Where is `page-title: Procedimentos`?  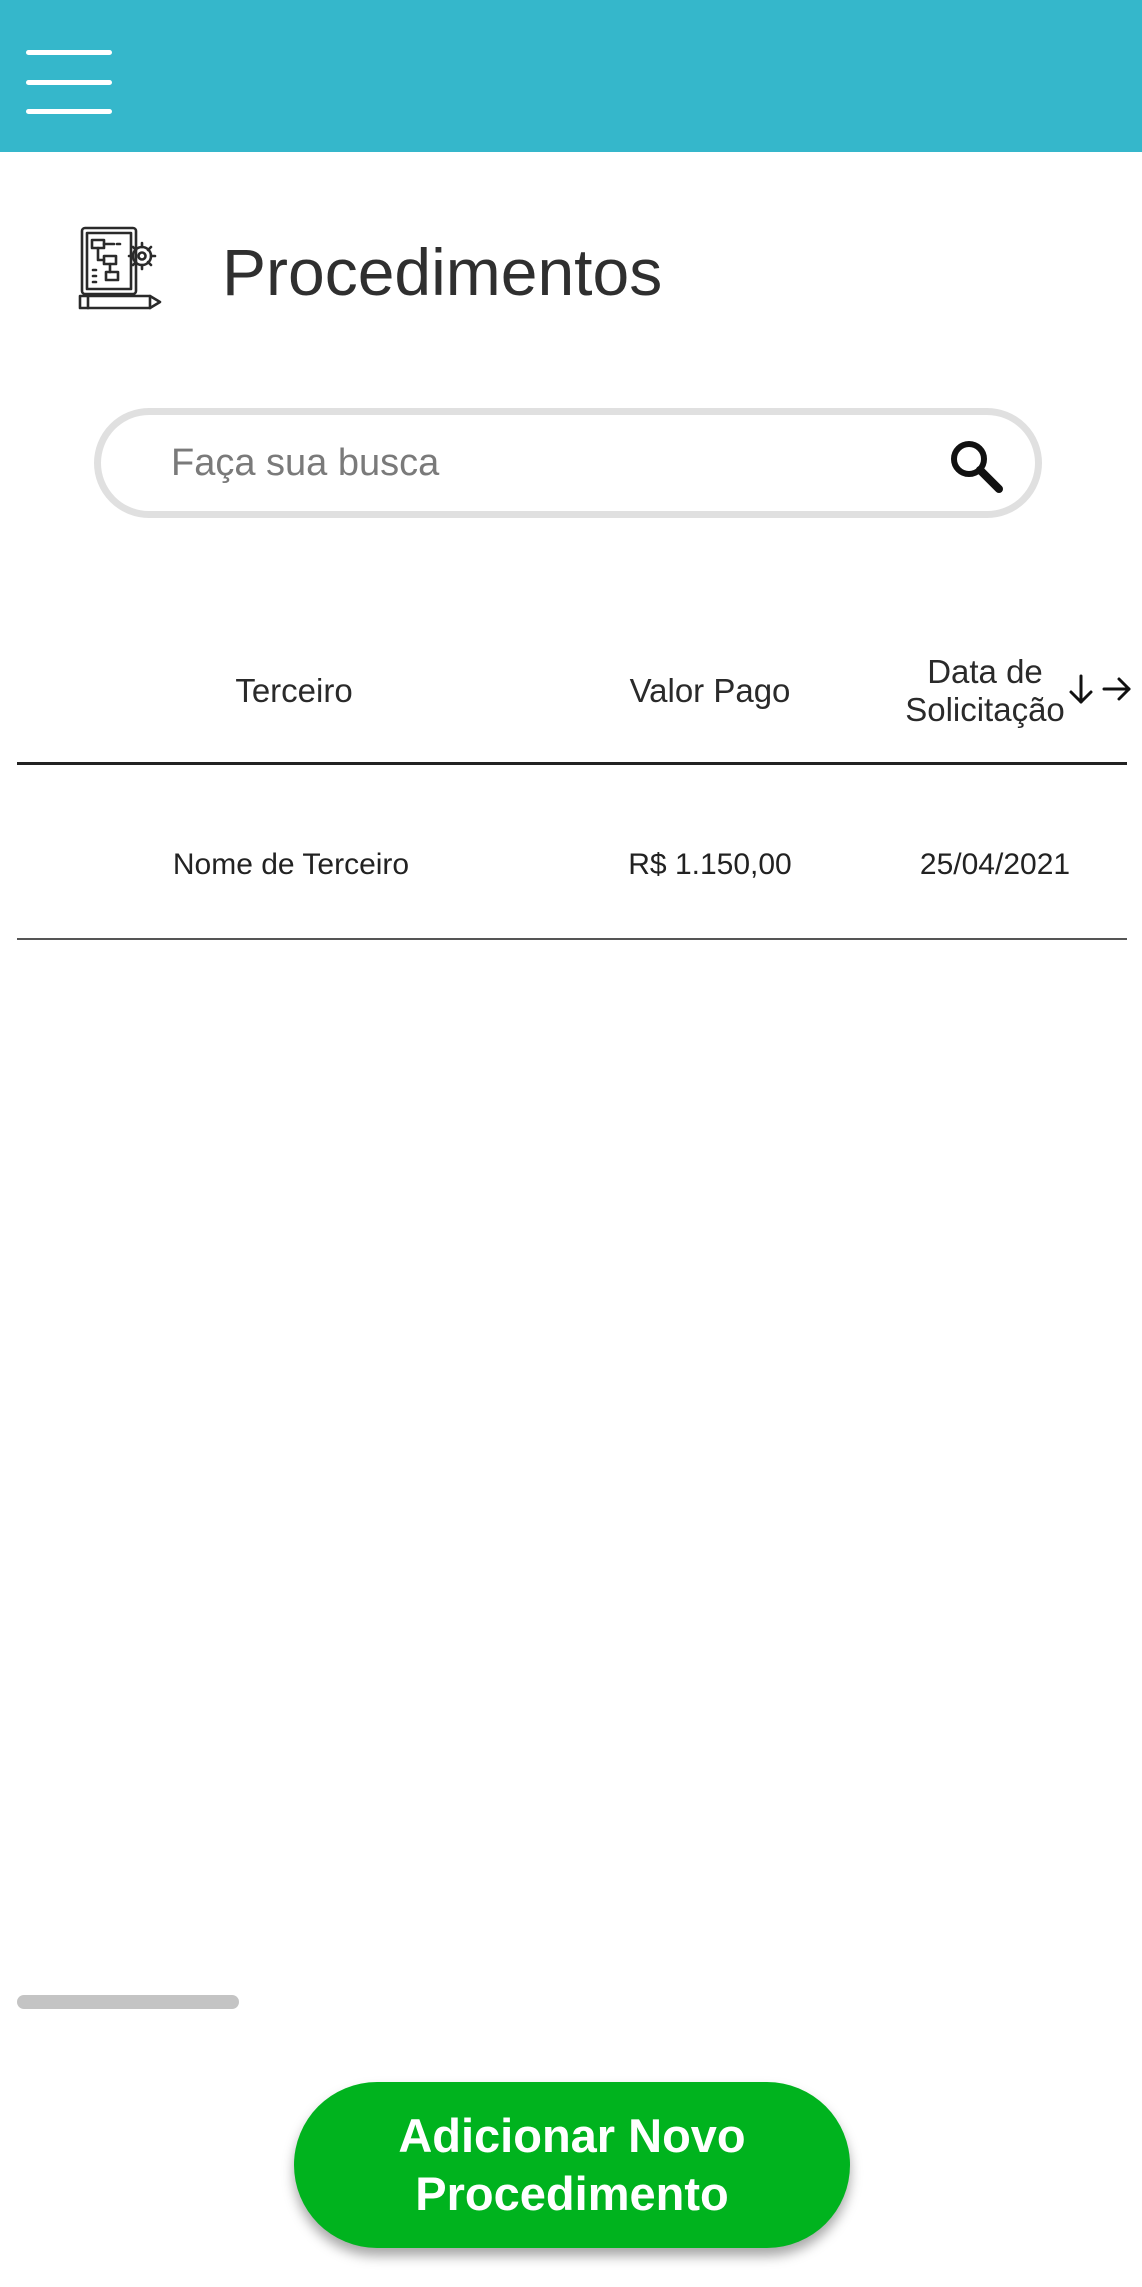
page-title: Procedimentos is located at coordinates (442, 272).